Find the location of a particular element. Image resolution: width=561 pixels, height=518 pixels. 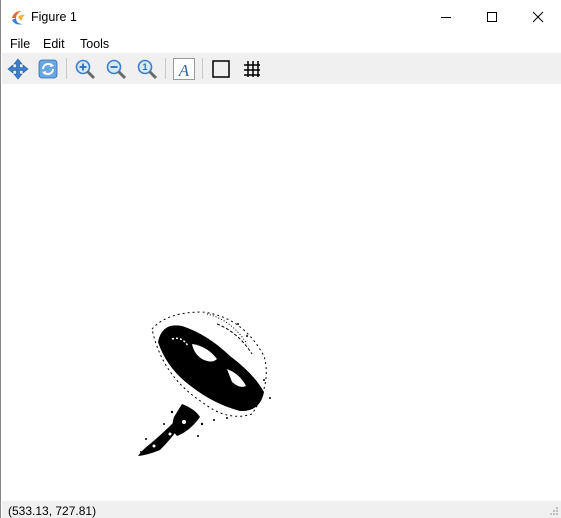

menu-bar: File Edit Tools is located at coordinates (281, 43).